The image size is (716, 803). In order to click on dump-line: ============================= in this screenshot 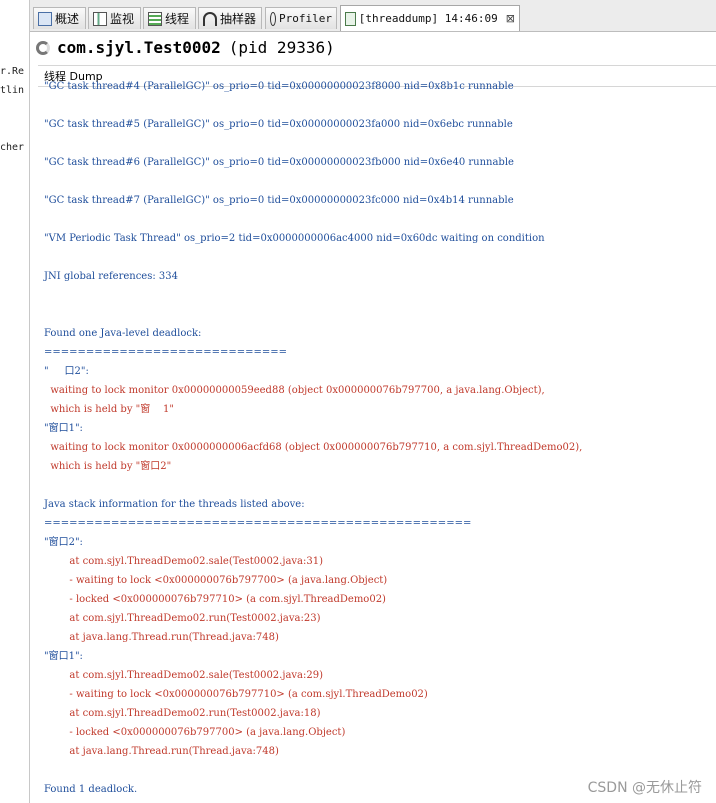, I will do `click(165, 352)`.